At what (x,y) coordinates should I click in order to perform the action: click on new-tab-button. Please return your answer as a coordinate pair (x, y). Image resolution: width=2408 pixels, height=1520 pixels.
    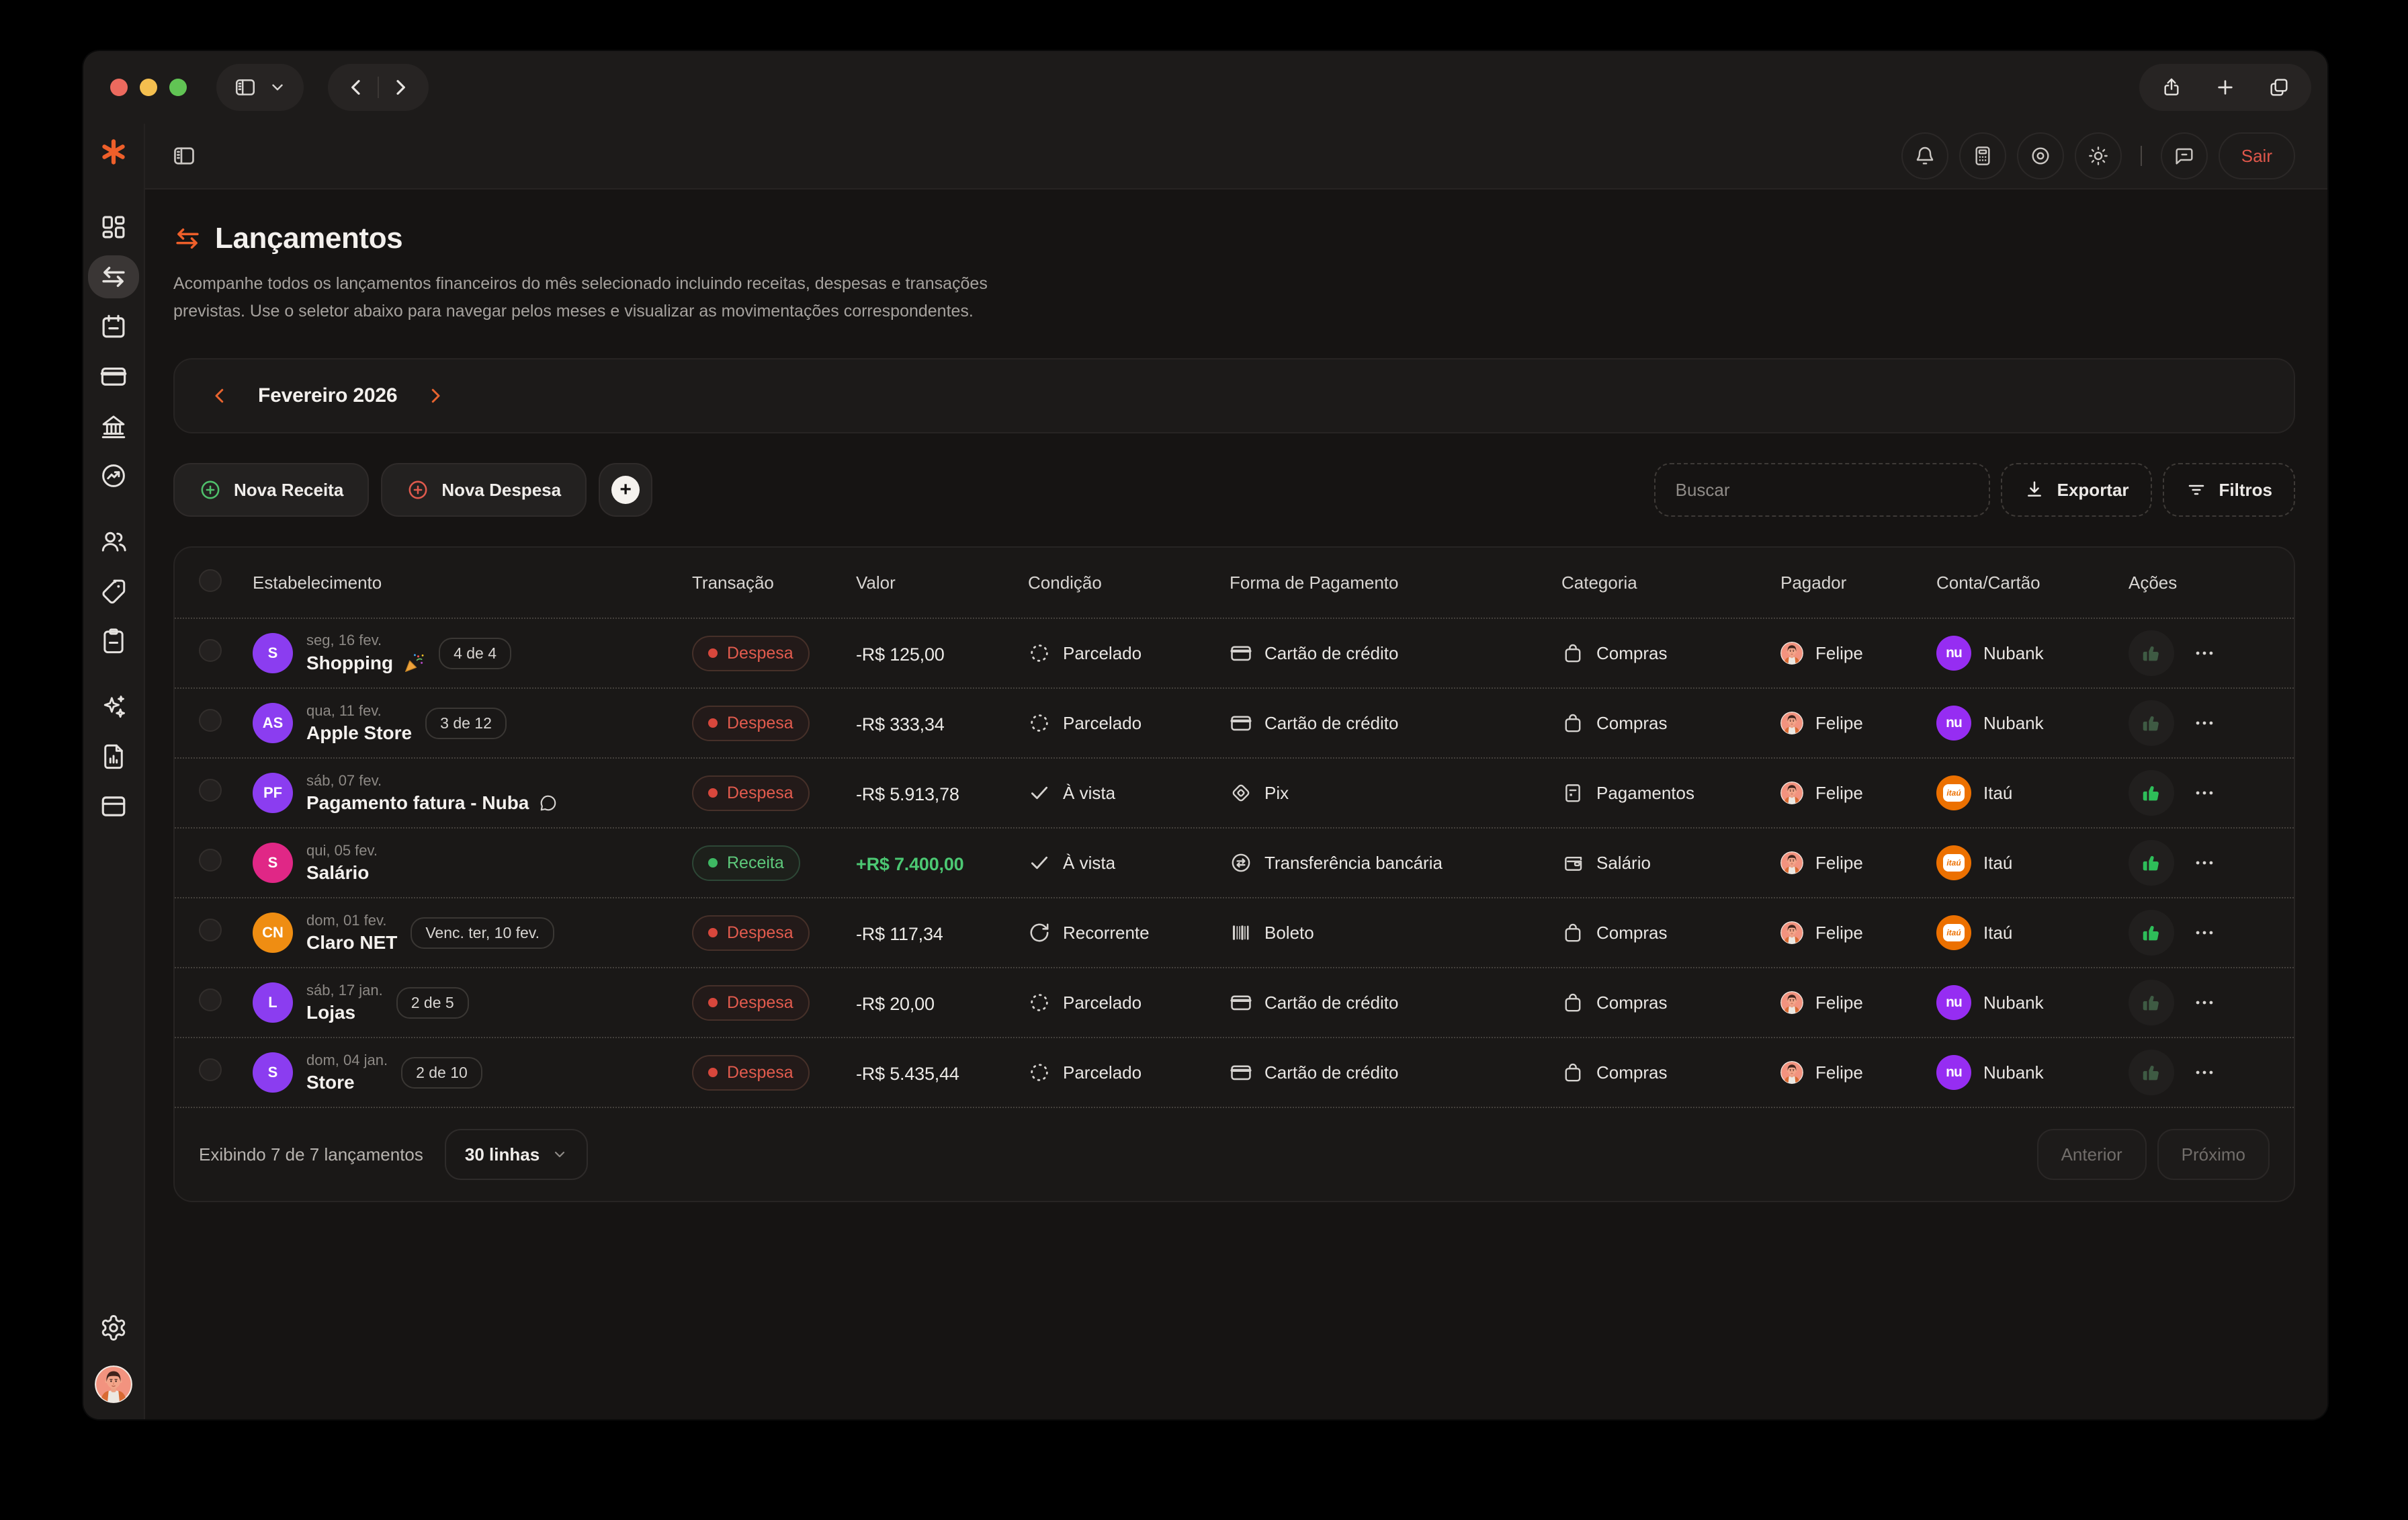
    Looking at the image, I should click on (2225, 87).